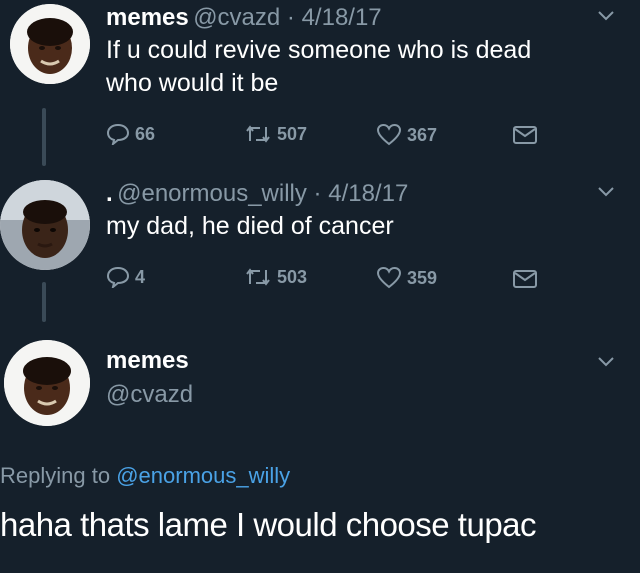 This screenshot has height=573, width=640. Describe the element at coordinates (292, 276) in the screenshot. I see `retweet-count: 503` at that location.